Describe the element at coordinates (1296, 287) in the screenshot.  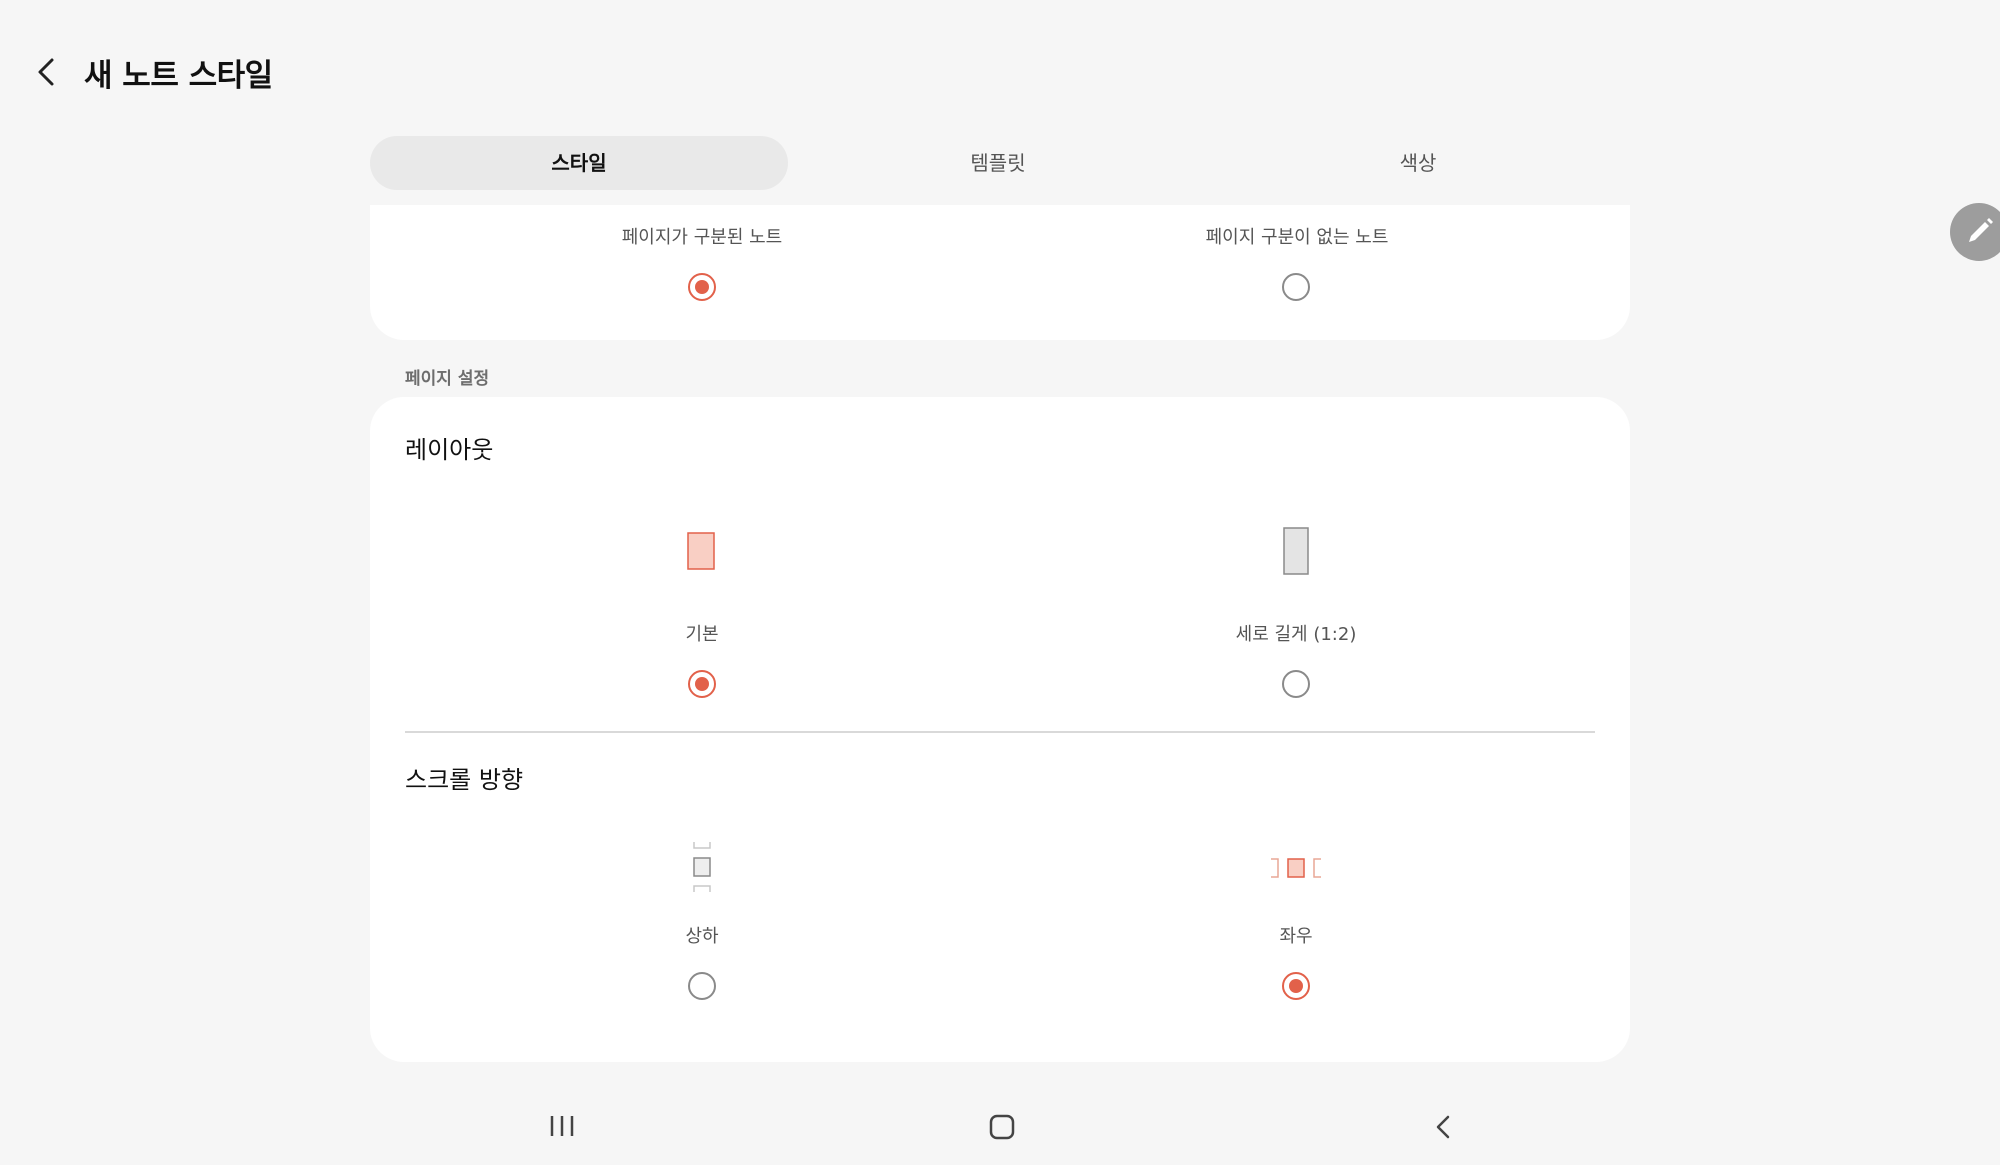
I see `unpaged-note-radio` at that location.